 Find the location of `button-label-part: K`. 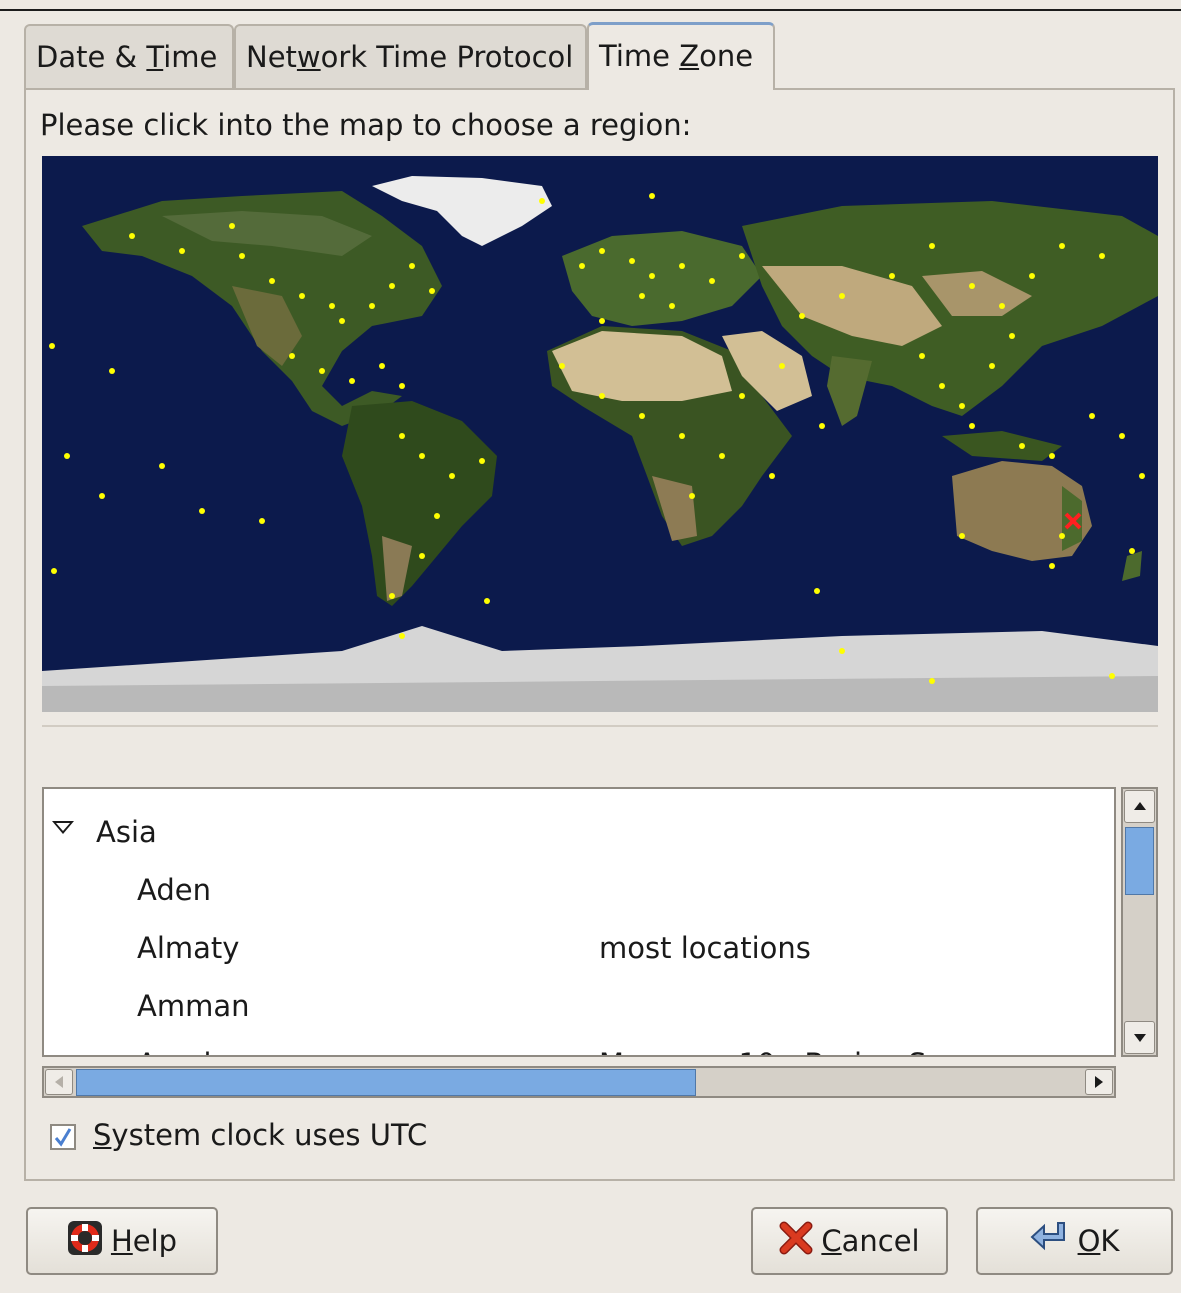

button-label-part: K is located at coordinates (1110, 1241).